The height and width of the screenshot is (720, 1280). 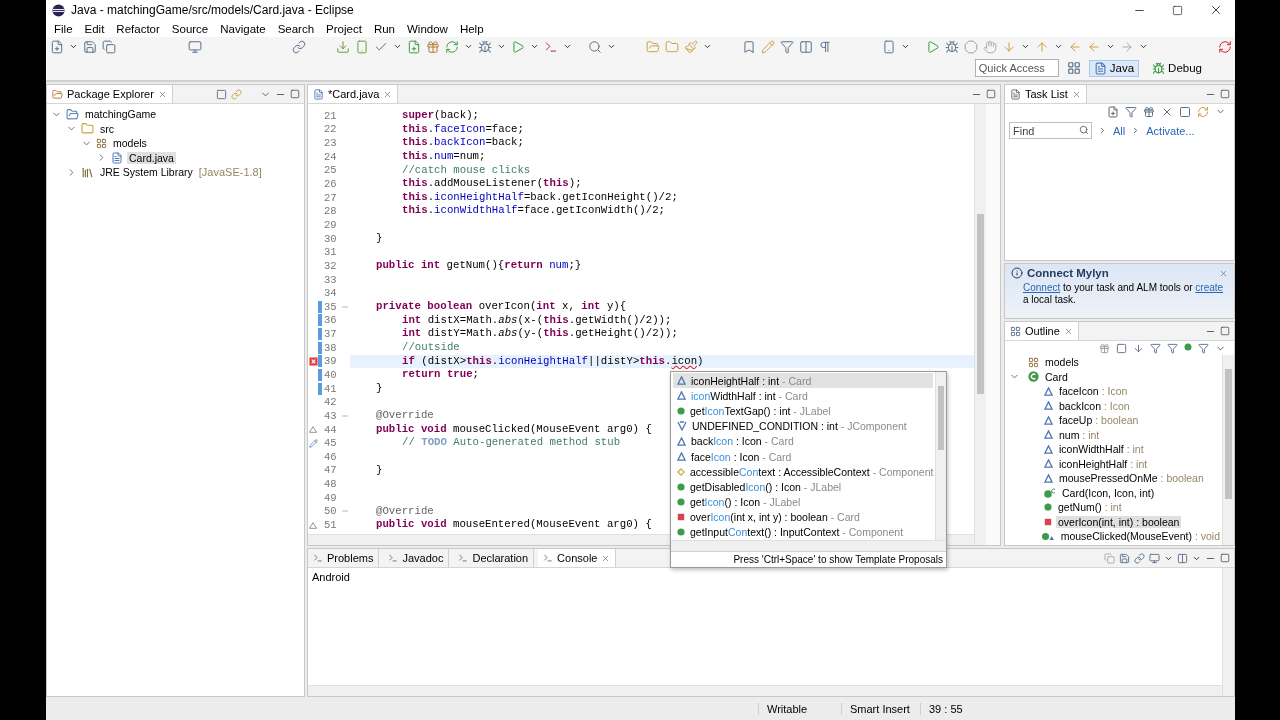 What do you see at coordinates (1094, 405) in the screenshot?
I see `outline-item: backIcon : Icon` at bounding box center [1094, 405].